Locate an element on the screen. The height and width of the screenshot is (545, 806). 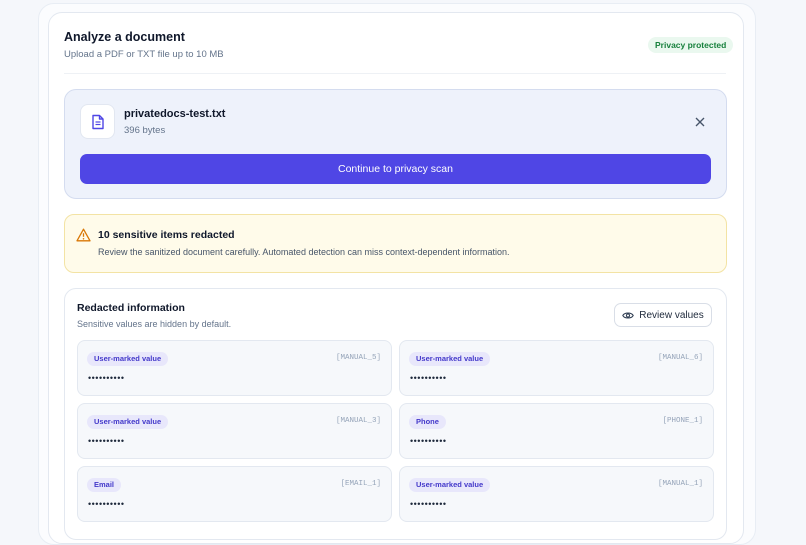
document-icon is located at coordinates (97, 121).